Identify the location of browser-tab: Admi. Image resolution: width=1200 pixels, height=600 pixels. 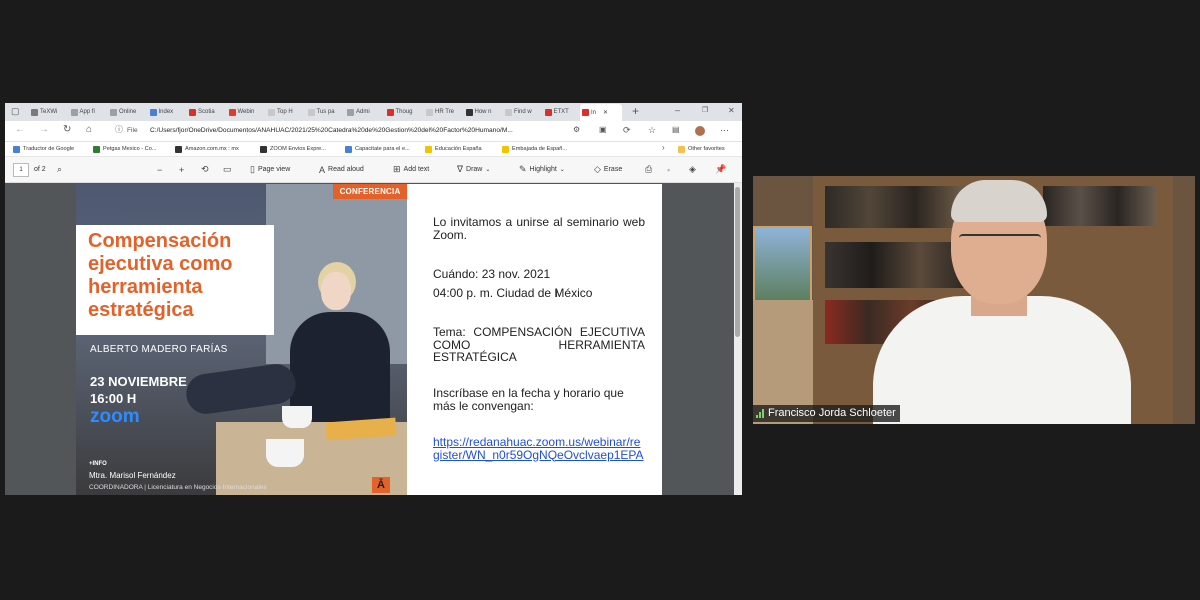
(363, 112).